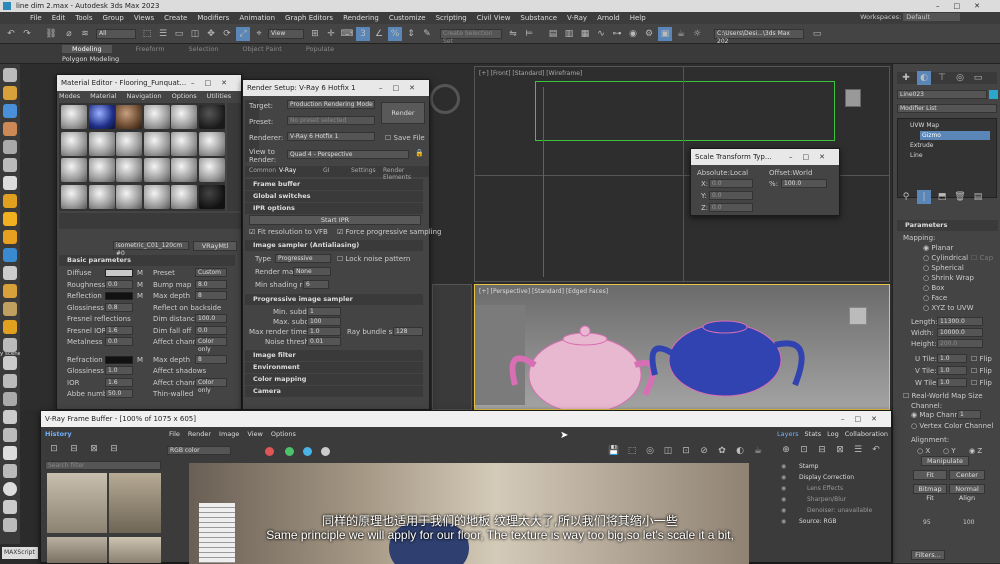 The width and height of the screenshot is (1000, 564). Describe the element at coordinates (947, 225) in the screenshot. I see `parameters-section: Parameters` at that location.